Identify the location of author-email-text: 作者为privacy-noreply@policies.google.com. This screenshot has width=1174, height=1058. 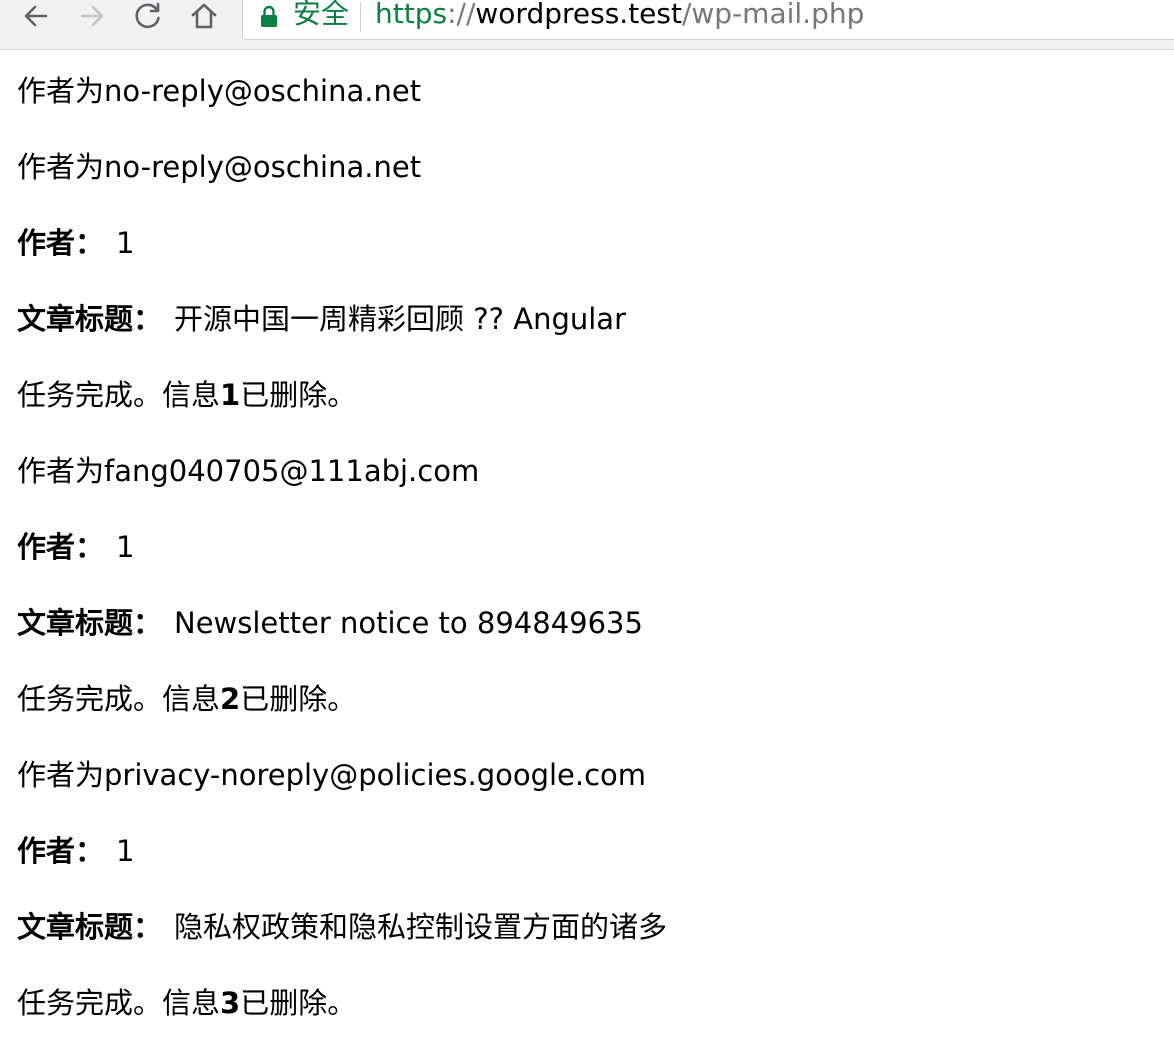
(332, 775).